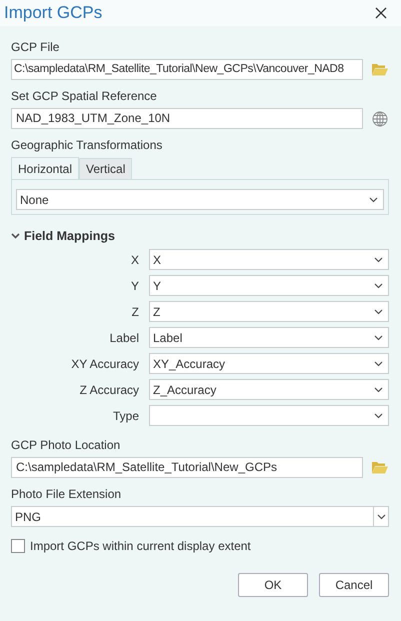 The height and width of the screenshot is (621, 401). What do you see at coordinates (354, 585) in the screenshot?
I see `cancel-button: Cancel` at bounding box center [354, 585].